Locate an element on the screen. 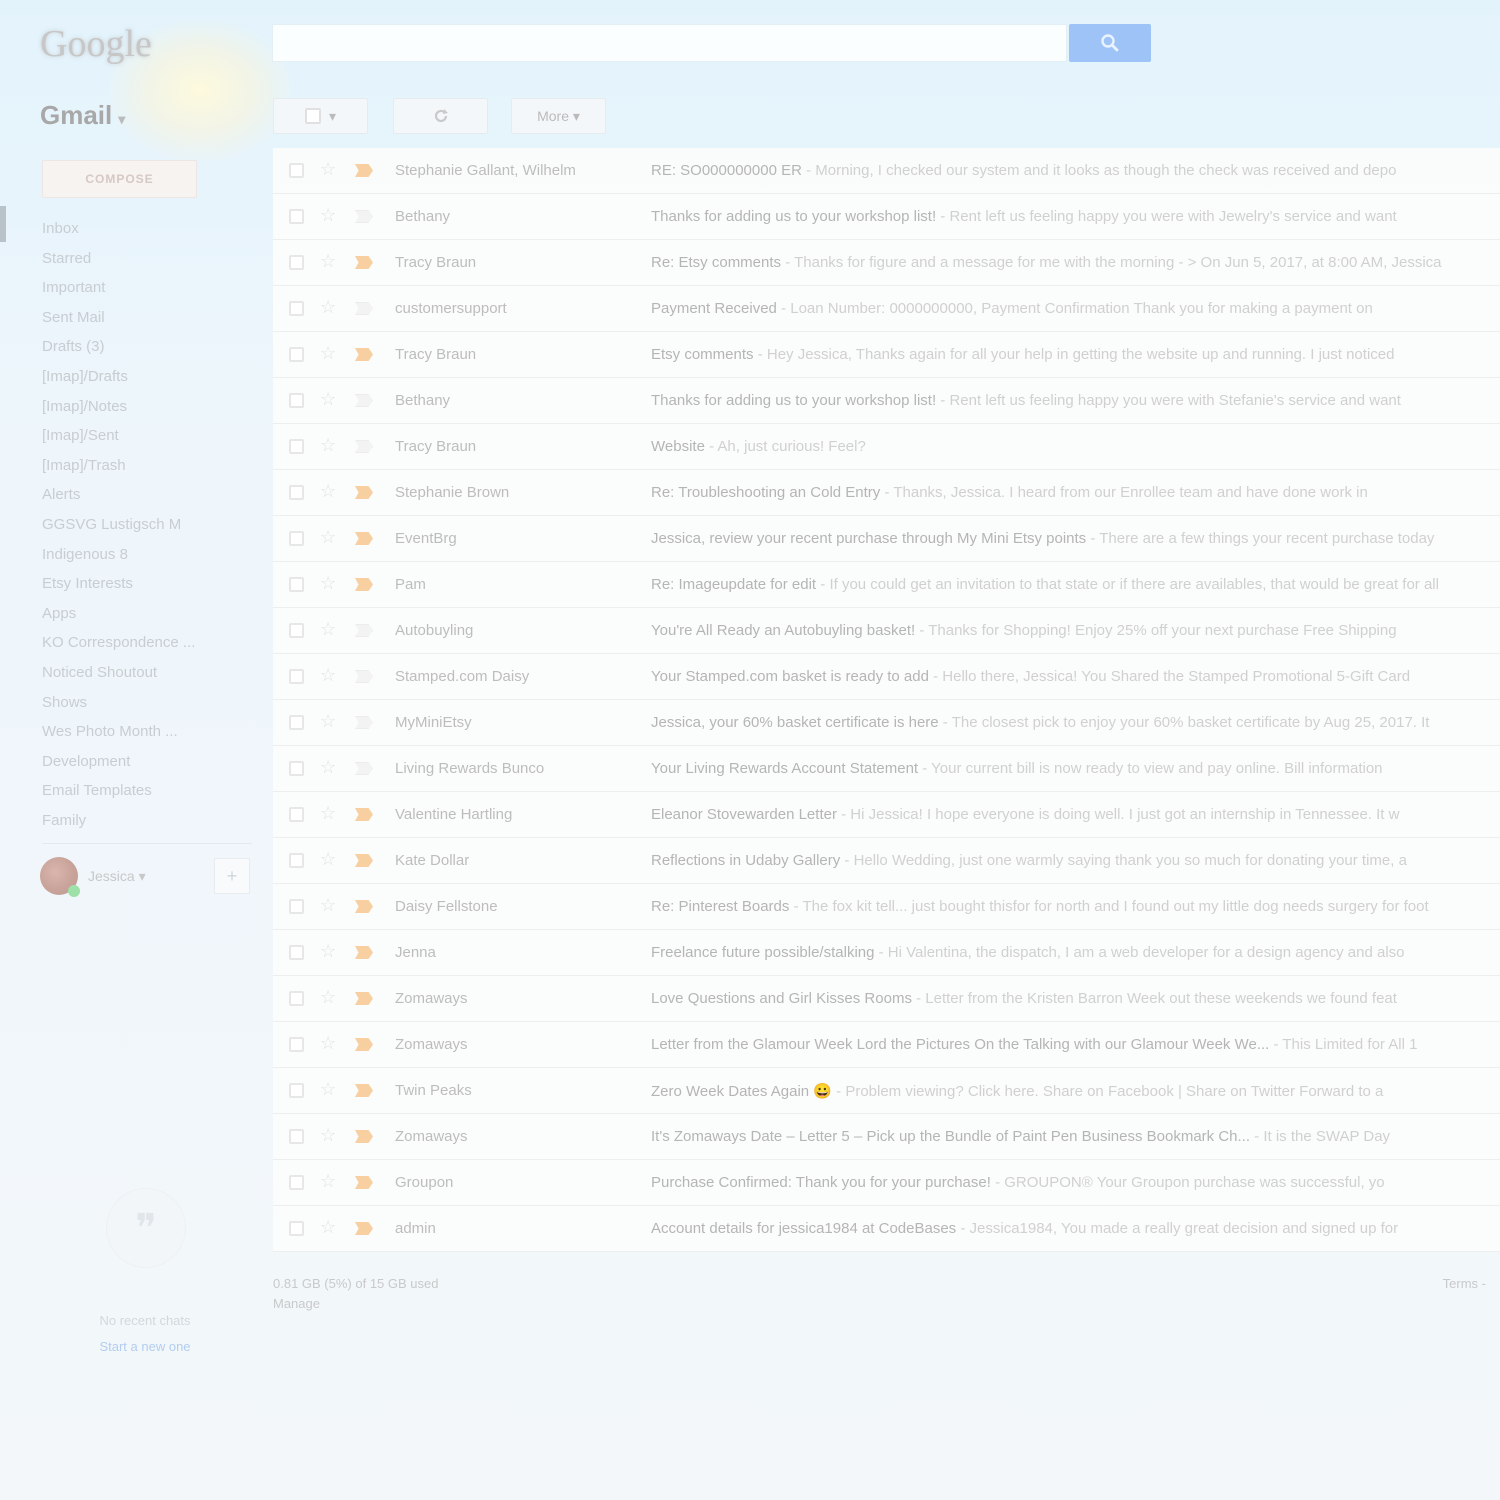  sidebar-item: [Imap]/Notes is located at coordinates (147, 407).